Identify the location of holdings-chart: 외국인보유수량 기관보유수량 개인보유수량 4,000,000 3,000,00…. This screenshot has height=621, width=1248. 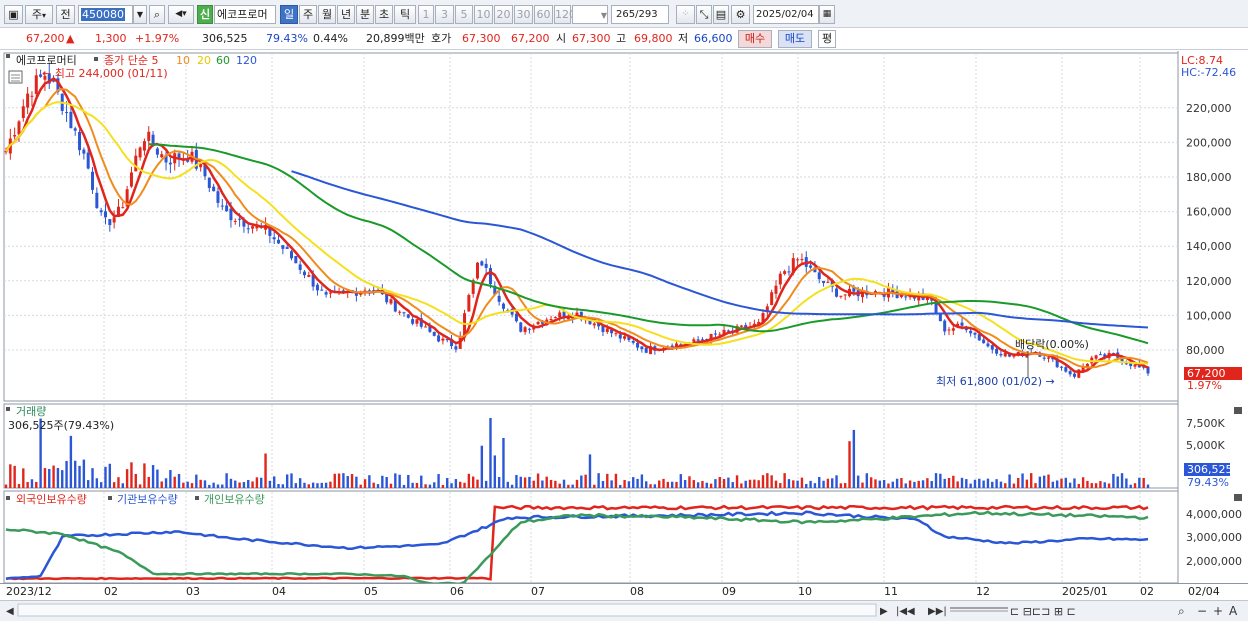
(624, 536).